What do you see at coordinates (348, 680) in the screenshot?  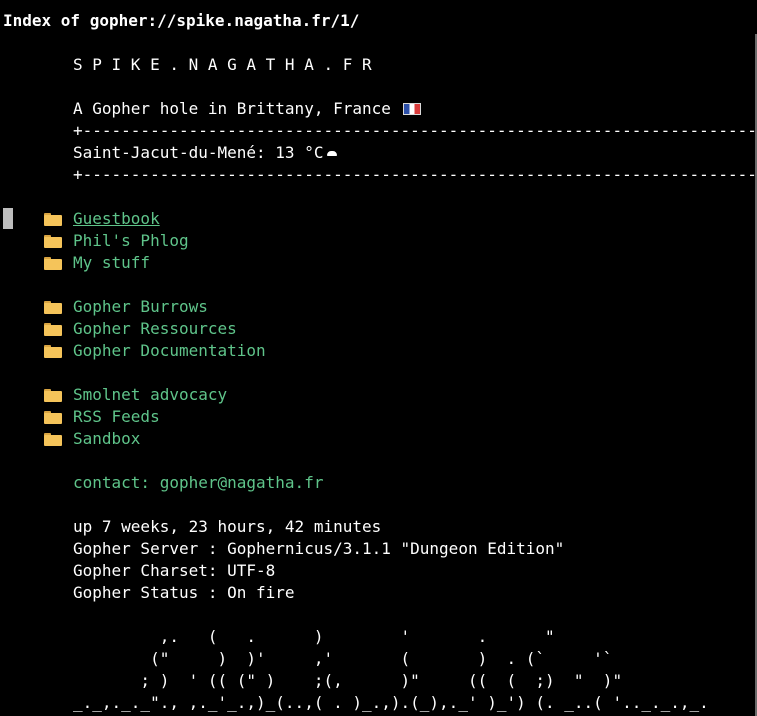 I see `ascii-art-line: ; ) ' (( (" ) ;(, )" (( ( ;) " )"` at bounding box center [348, 680].